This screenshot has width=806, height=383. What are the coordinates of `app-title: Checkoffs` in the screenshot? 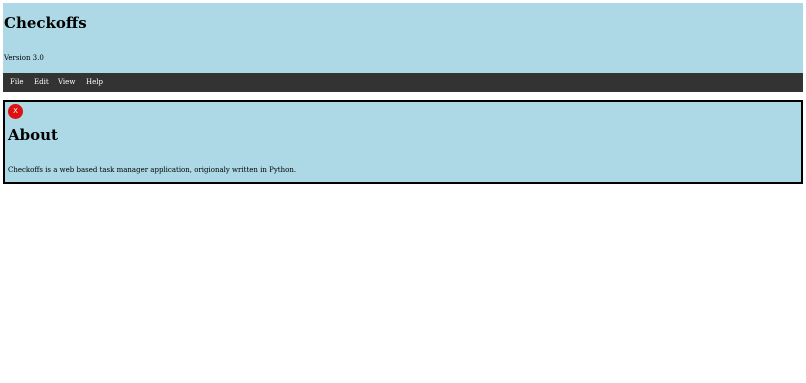 It's located at (45, 23).